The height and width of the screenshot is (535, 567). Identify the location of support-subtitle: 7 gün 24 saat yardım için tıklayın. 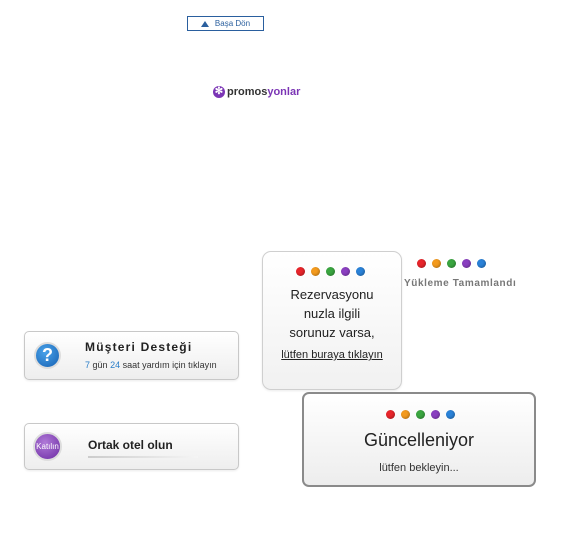
(151, 365).